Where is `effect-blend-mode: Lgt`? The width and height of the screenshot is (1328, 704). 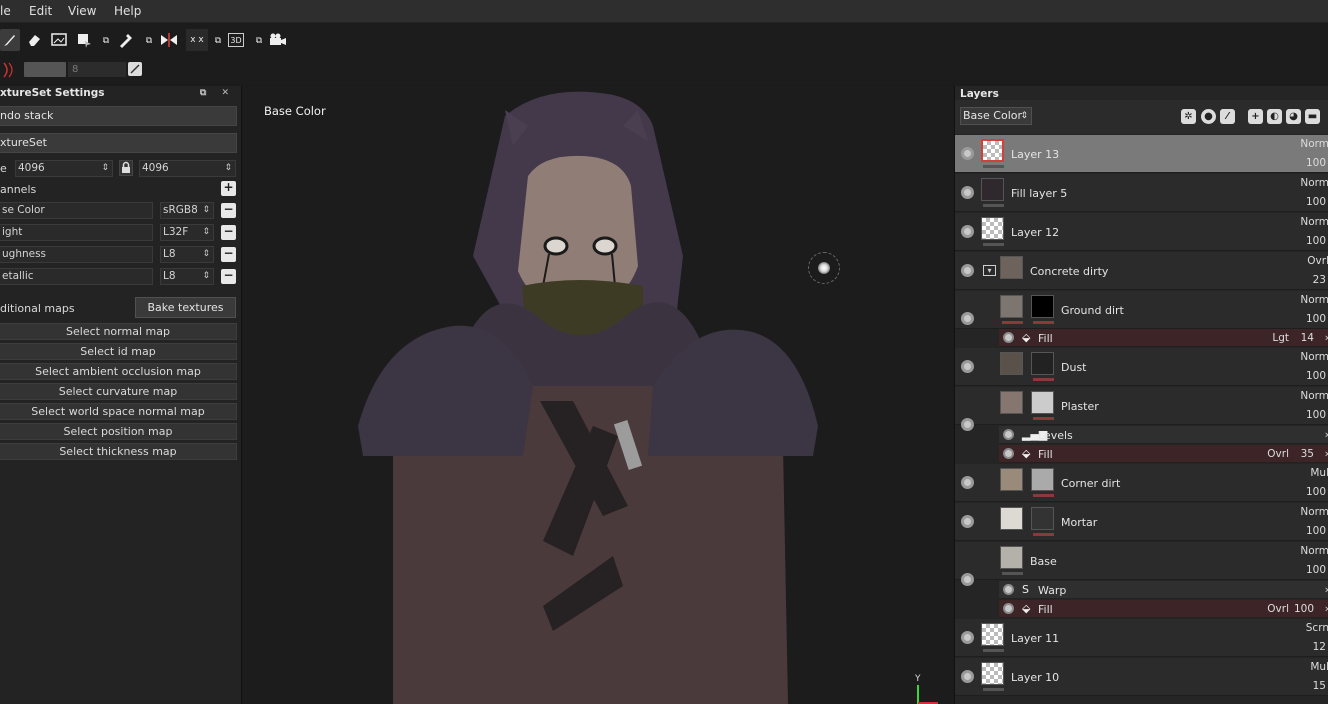 effect-blend-mode: Lgt is located at coordinates (1280, 338).